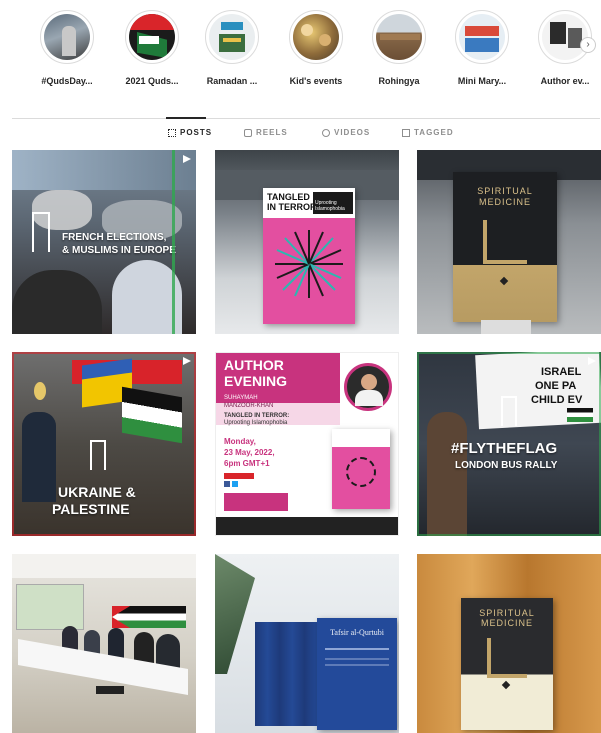 The image size is (601, 733). I want to click on post-ukraine-palestine: UKRAINE & PALESTINE, so click(104, 444).